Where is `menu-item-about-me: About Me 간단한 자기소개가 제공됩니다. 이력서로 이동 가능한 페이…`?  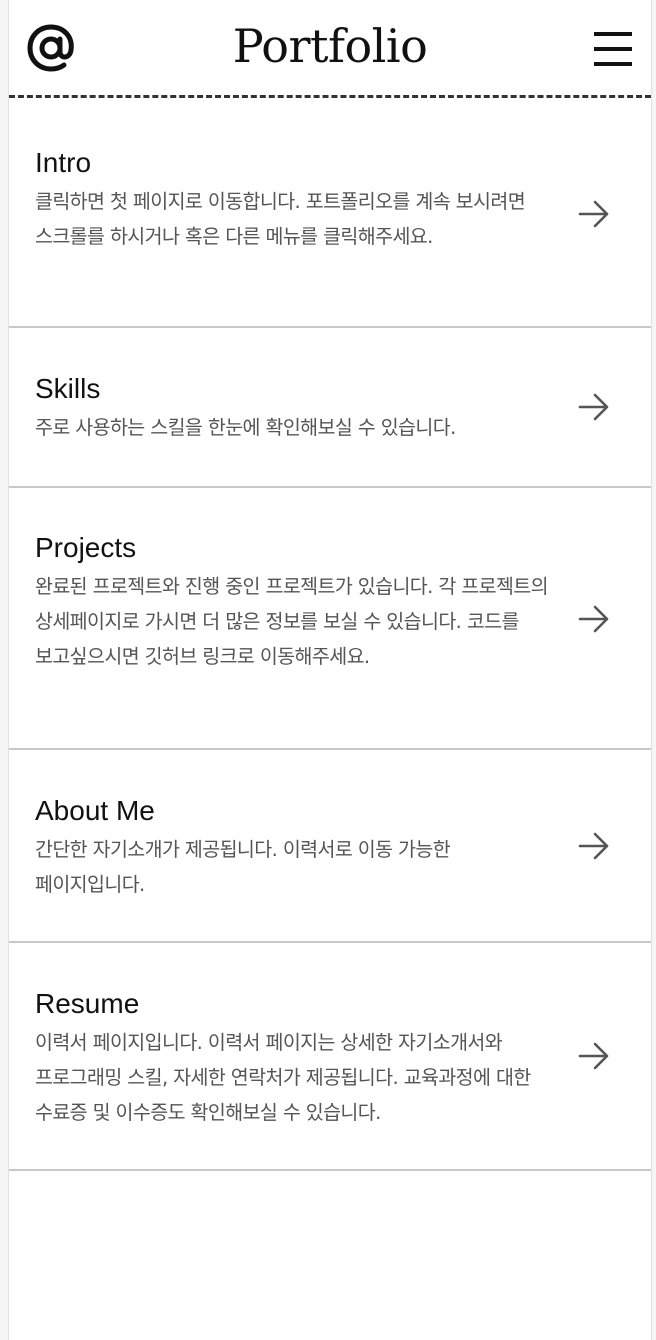
menu-item-about-me: About Me 간단한 자기소개가 제공됩니다. 이력서로 이동 가능한 페이… is located at coordinates (330, 846).